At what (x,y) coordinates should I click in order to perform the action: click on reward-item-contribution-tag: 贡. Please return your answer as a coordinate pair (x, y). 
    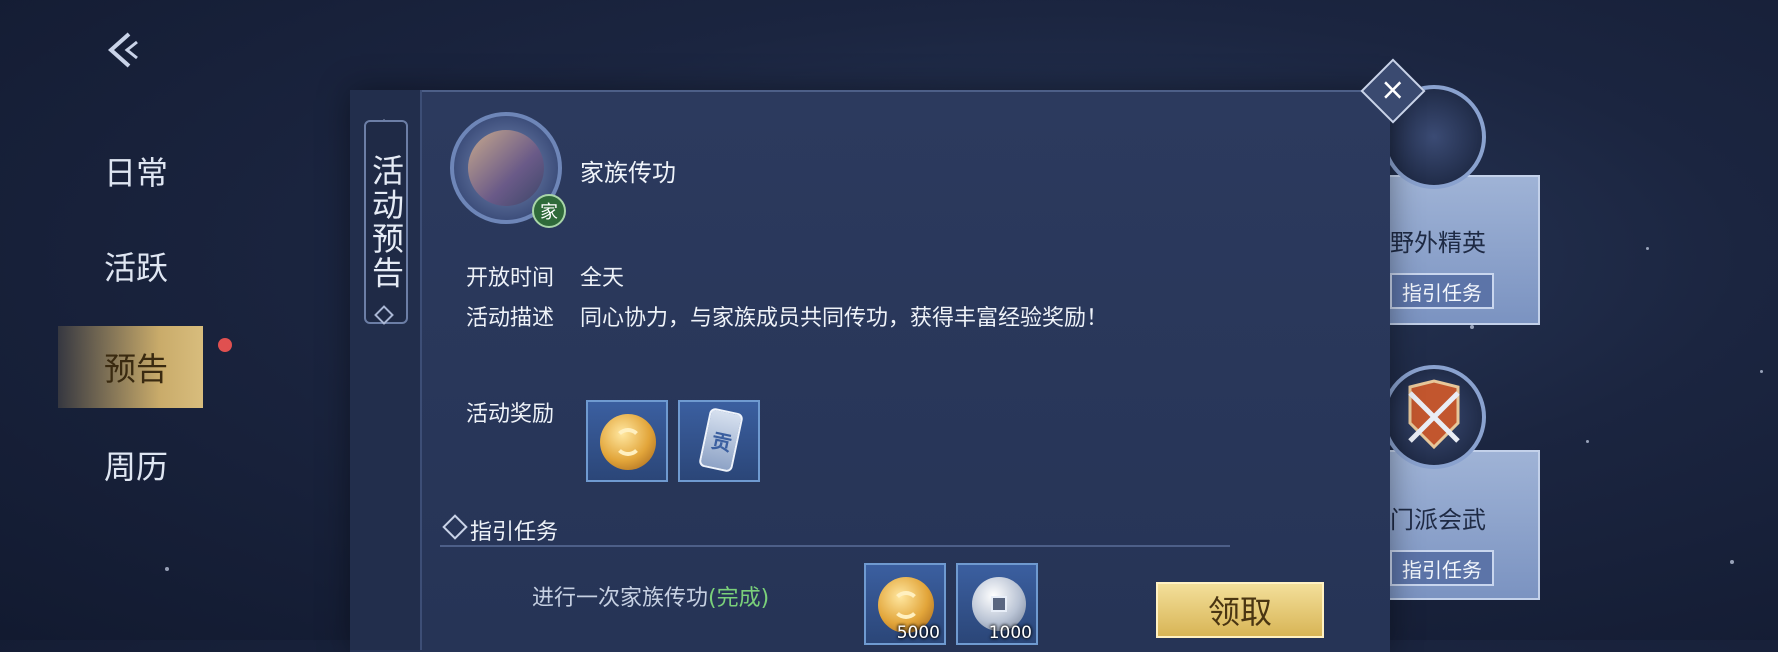
    Looking at the image, I should click on (719, 441).